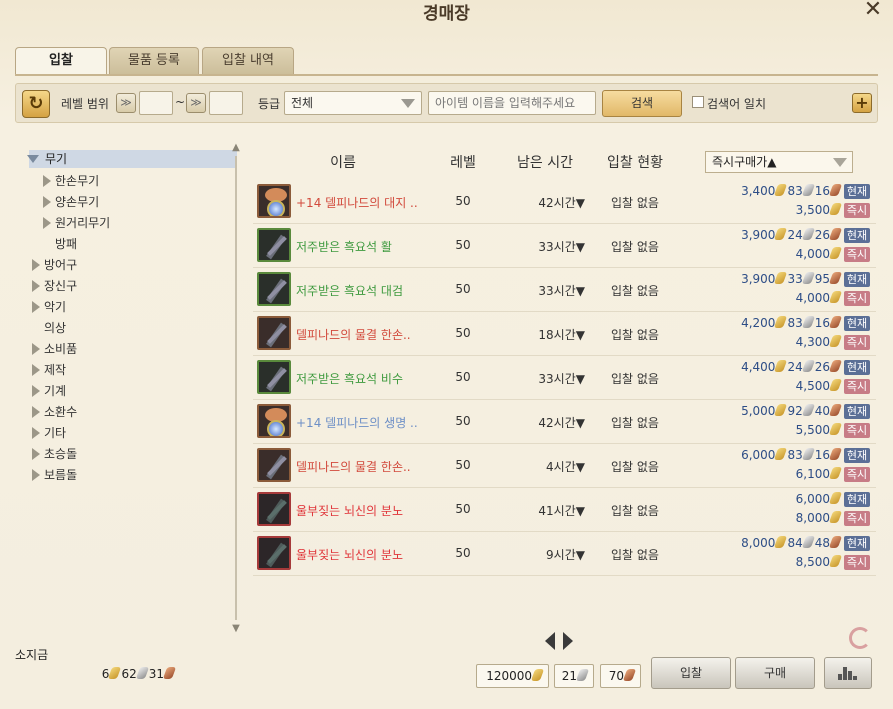  What do you see at coordinates (156, 103) in the screenshot?
I see `level-min-input` at bounding box center [156, 103].